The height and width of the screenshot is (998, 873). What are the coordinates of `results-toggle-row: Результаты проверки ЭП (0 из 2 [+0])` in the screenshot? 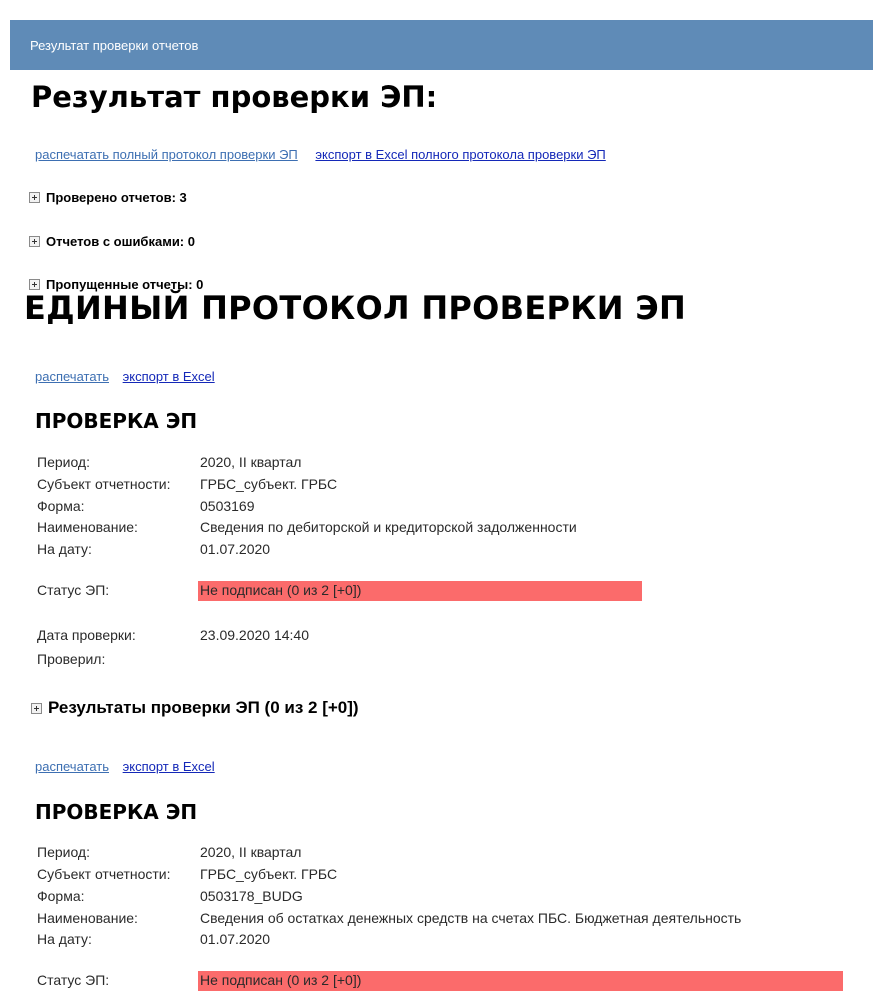 It's located at (195, 708).